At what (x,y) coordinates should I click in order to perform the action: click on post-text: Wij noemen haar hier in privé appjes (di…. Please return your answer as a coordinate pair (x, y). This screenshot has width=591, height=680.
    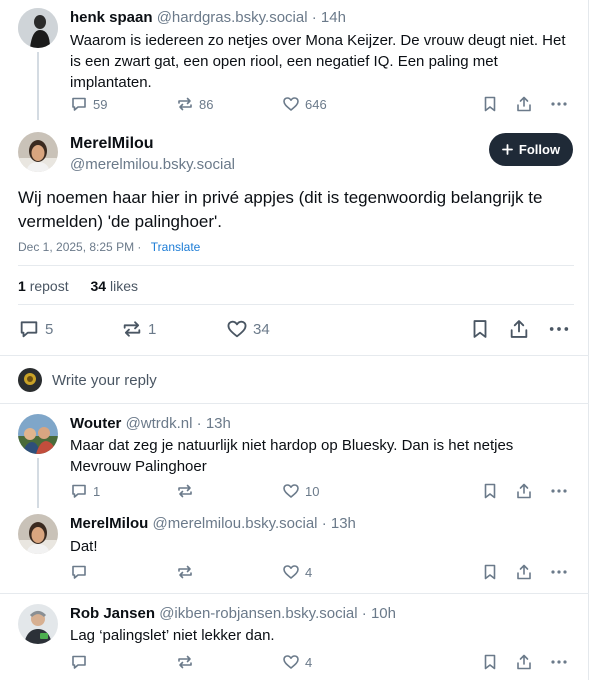
    Looking at the image, I should click on (280, 209).